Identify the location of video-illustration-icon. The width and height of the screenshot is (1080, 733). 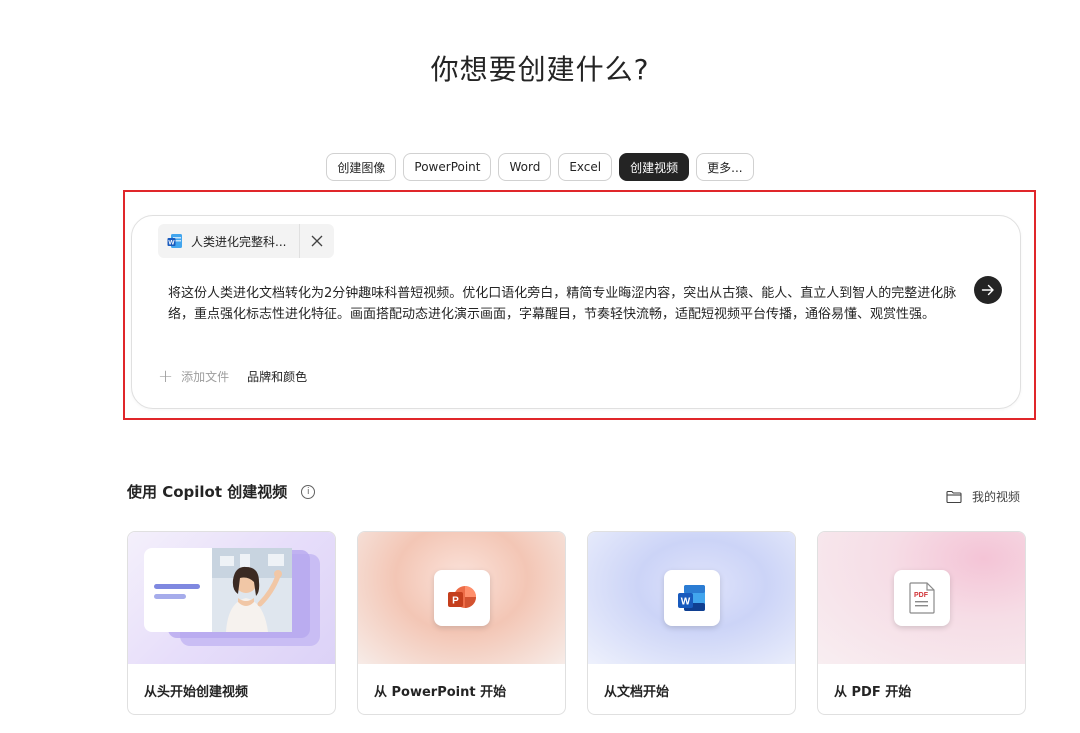
(232, 597).